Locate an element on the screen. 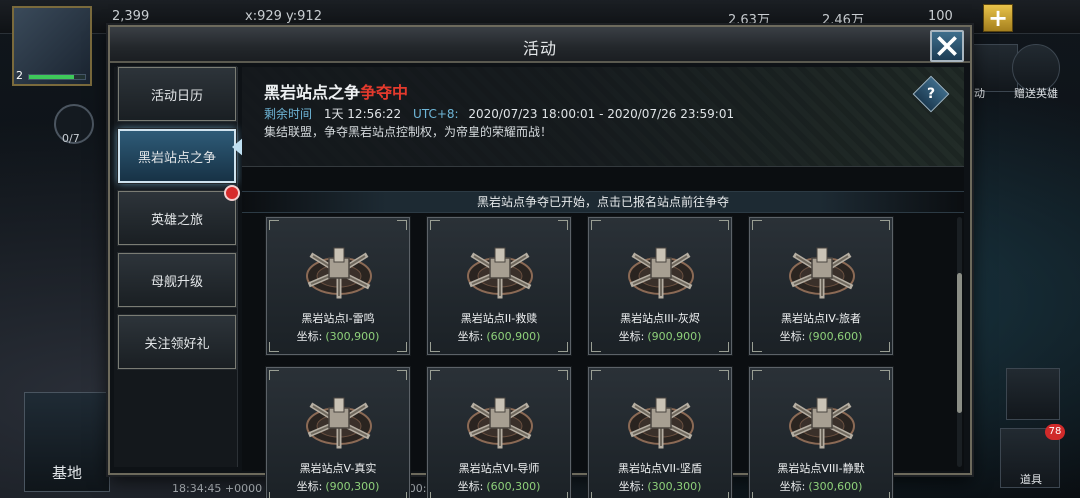 Image resolution: width=1080 pixels, height=498 pixels. event-description: 集结联盟，争夺黑岩站点控制权，为帝皇的荣耀而战！ is located at coordinates (408, 132).